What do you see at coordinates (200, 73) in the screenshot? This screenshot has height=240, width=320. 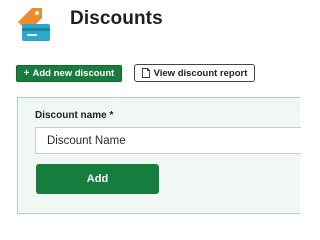 I see `view-discount-report-label: View discount report` at bounding box center [200, 73].